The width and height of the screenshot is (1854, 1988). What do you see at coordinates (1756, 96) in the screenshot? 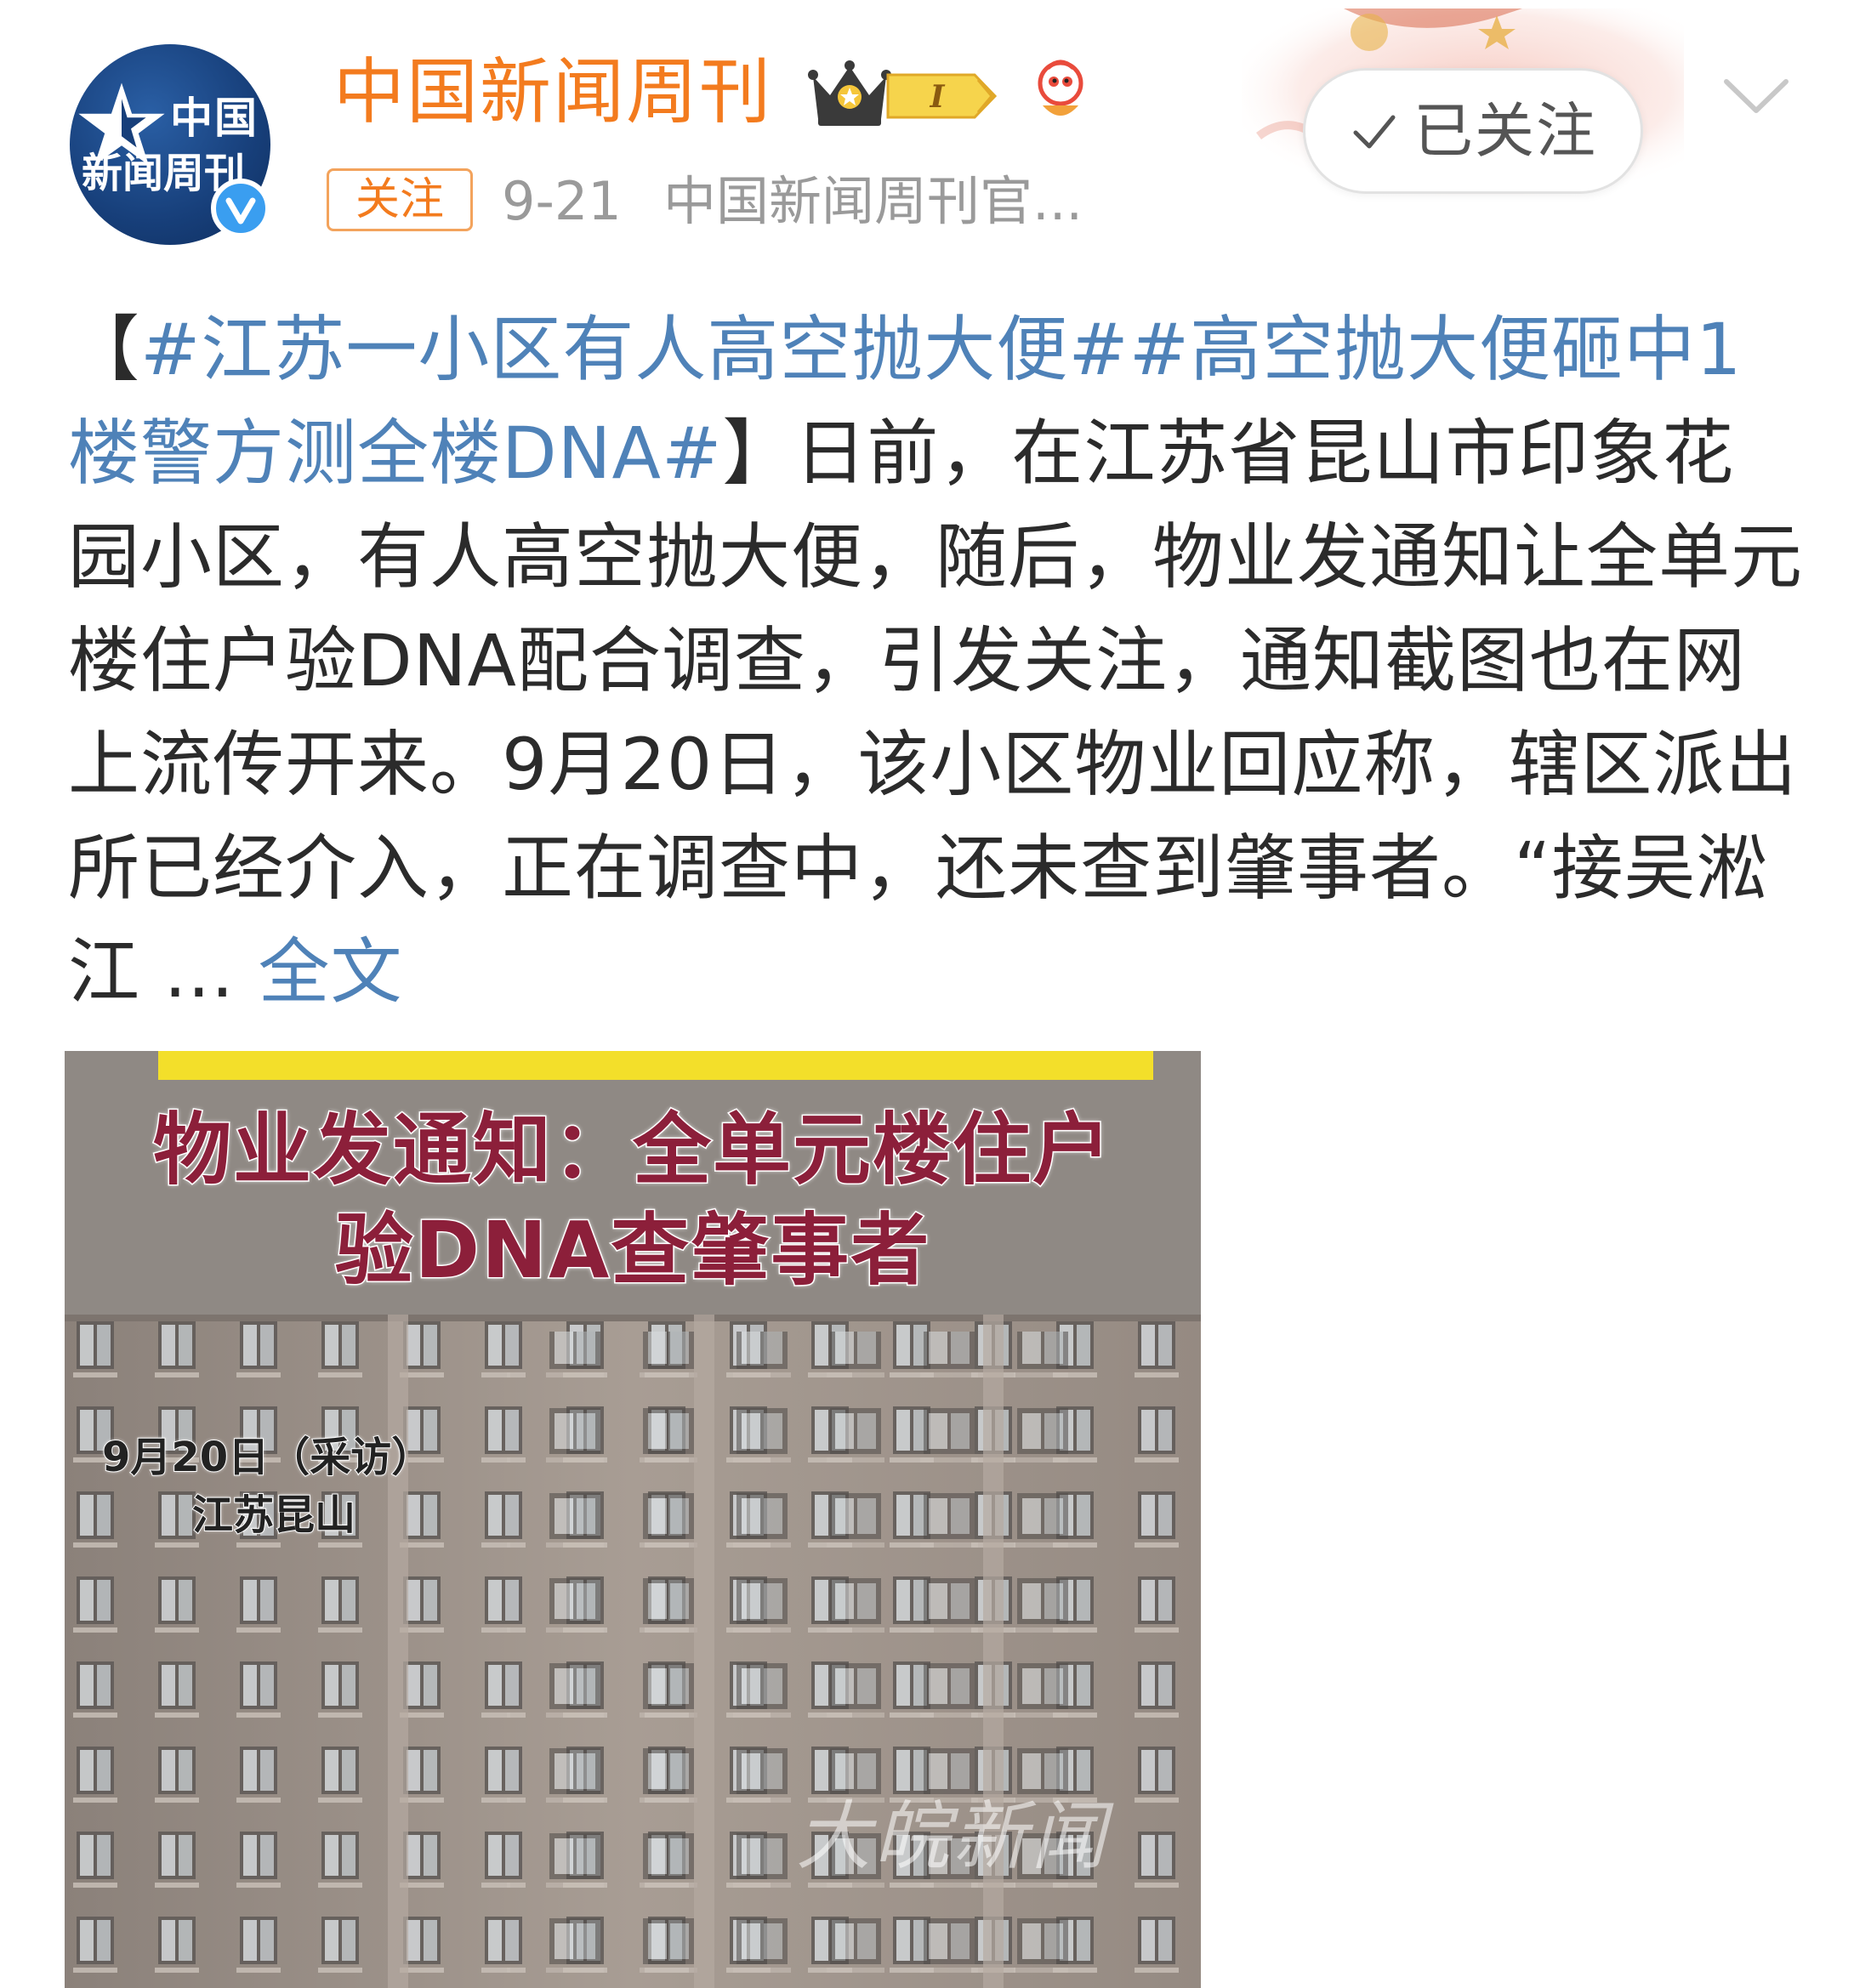
I see `chevron-down-icon` at bounding box center [1756, 96].